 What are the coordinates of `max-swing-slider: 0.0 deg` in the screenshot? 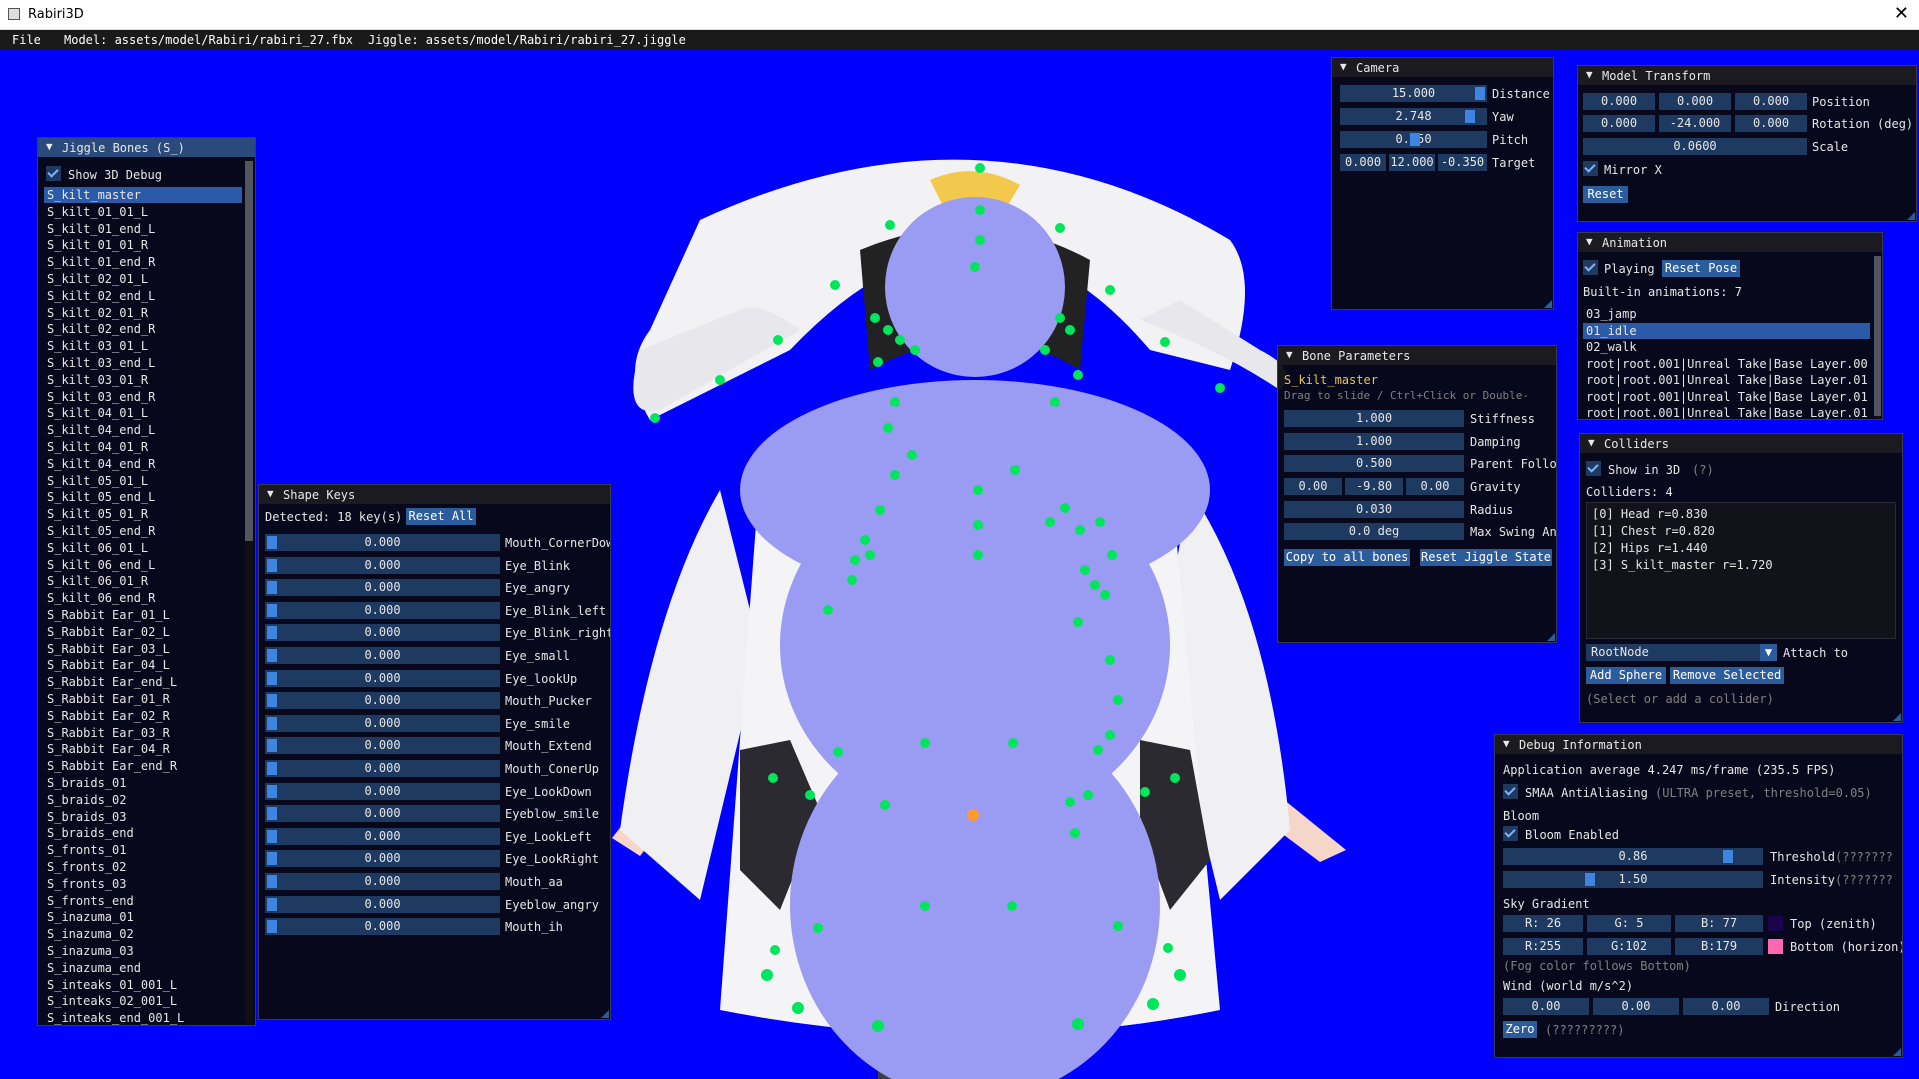 It's located at (1374, 531).